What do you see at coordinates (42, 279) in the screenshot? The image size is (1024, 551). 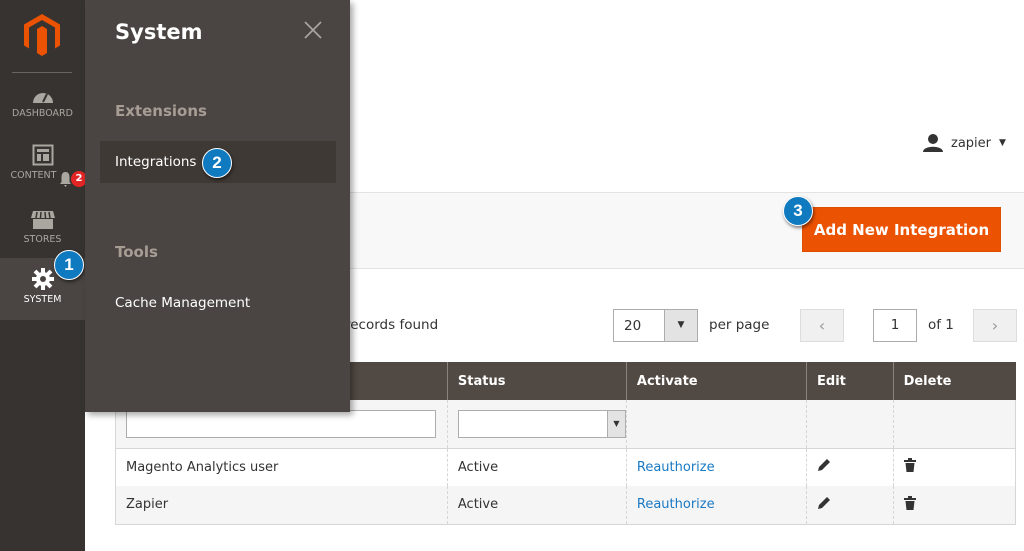 I see `gear-icon` at bounding box center [42, 279].